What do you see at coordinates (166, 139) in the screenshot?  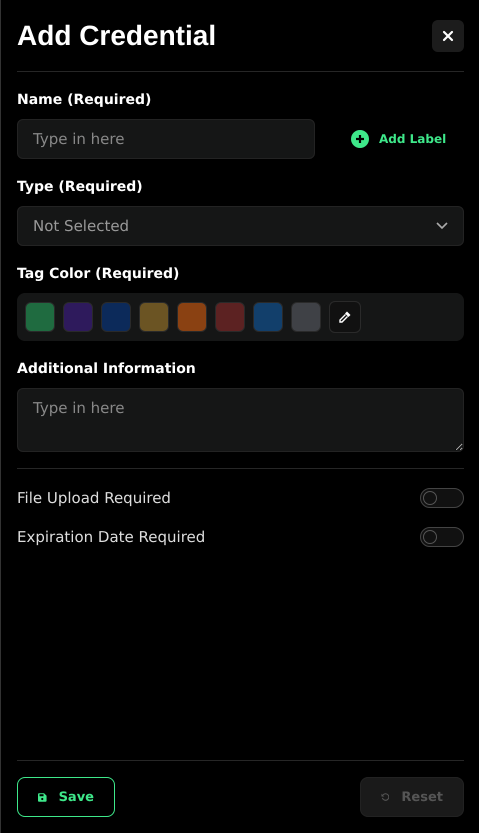 I see `name-input: Type in here` at bounding box center [166, 139].